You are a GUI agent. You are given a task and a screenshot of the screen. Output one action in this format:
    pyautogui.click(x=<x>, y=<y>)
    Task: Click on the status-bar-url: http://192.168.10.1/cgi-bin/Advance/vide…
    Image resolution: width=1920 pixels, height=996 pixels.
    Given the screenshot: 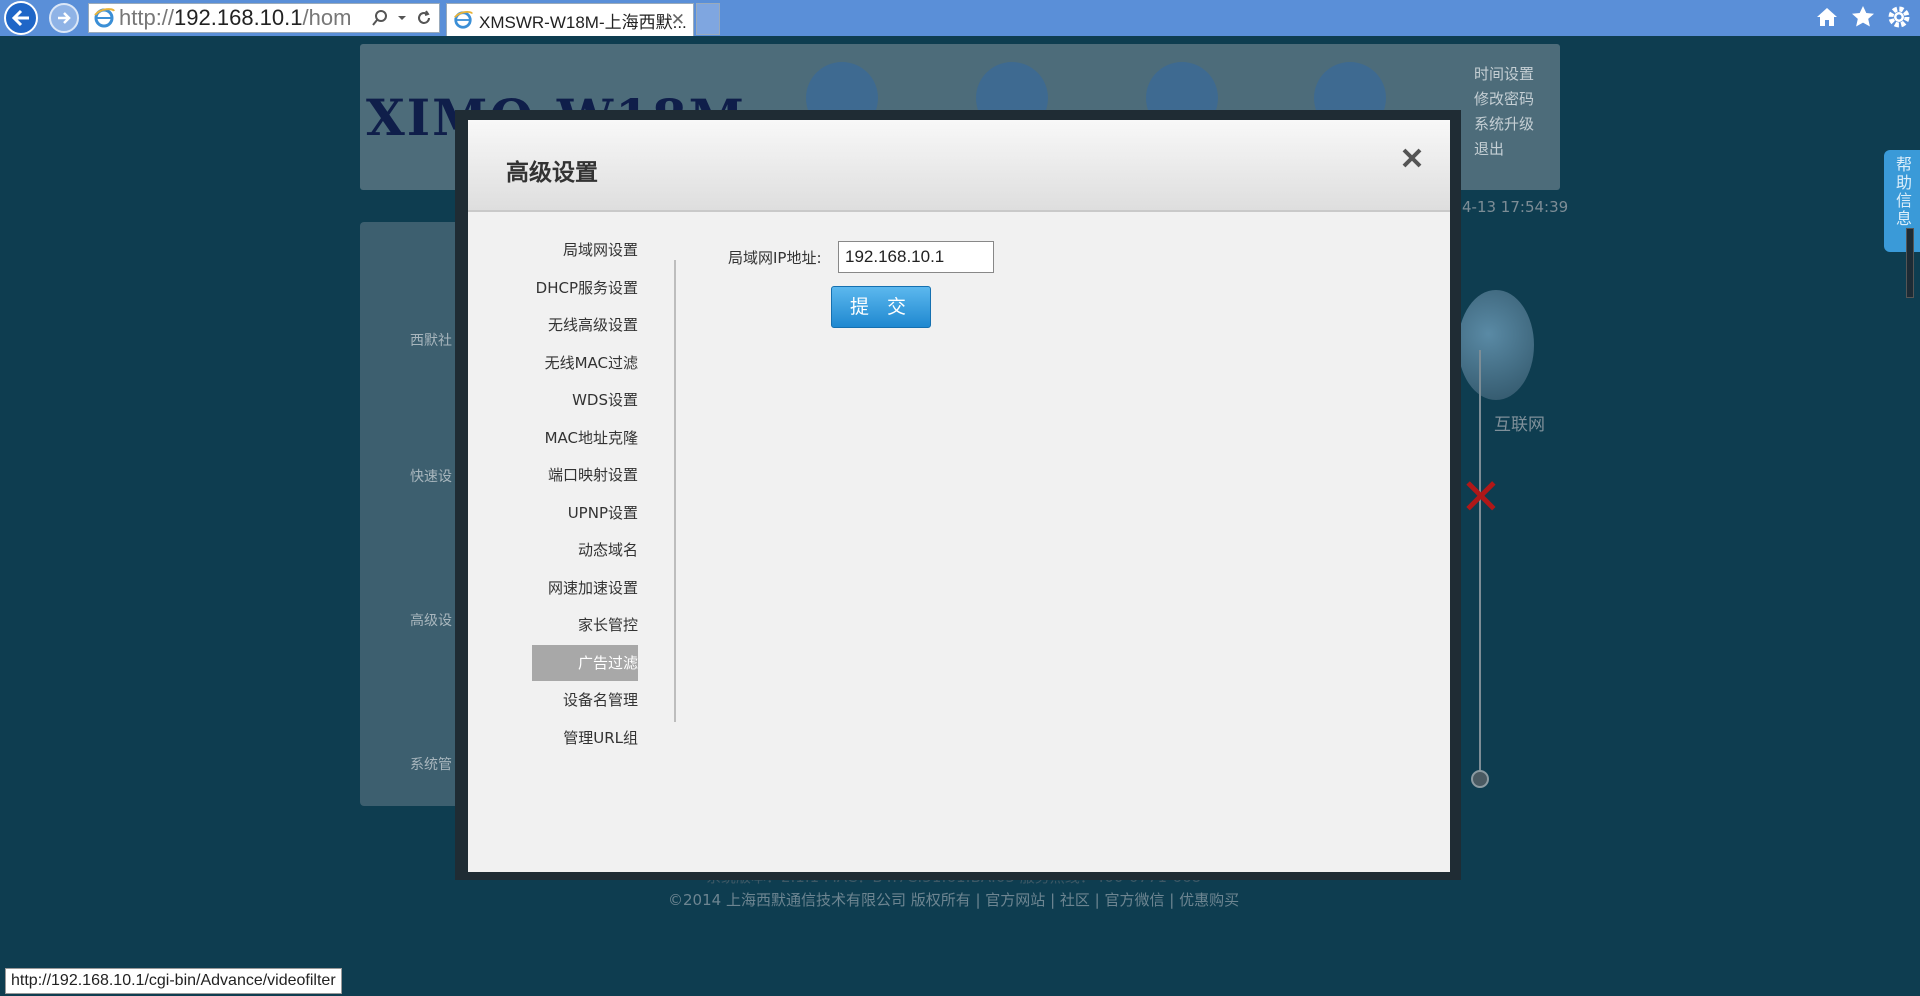 What is the action you would take?
    pyautogui.click(x=173, y=981)
    